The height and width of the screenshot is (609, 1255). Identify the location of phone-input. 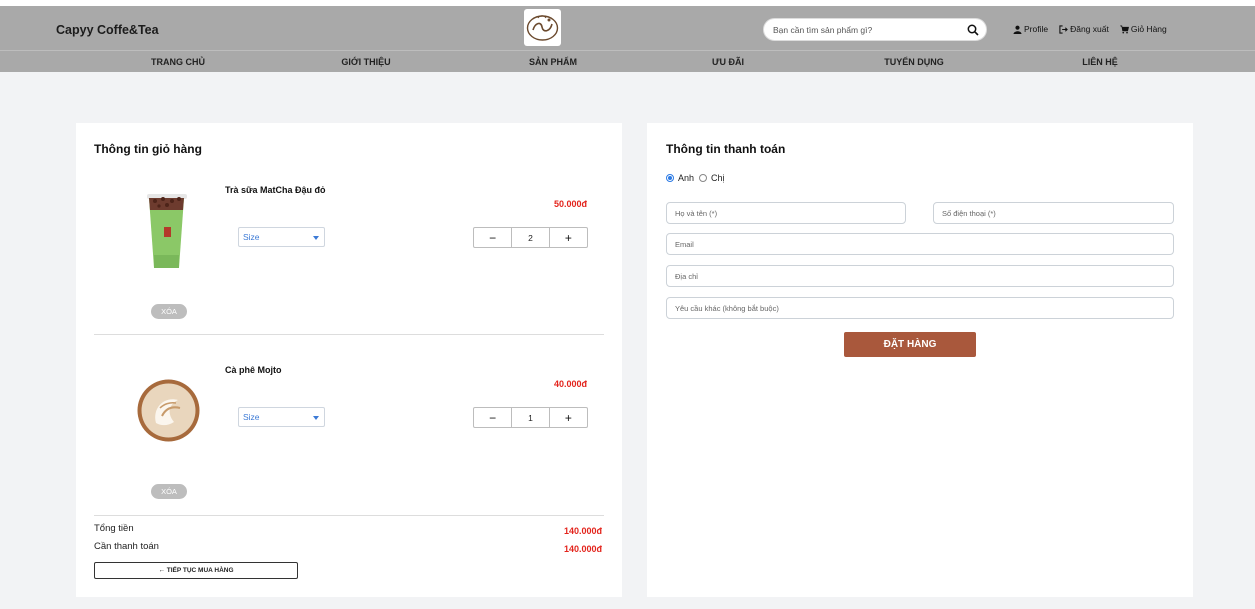
(1050, 213).